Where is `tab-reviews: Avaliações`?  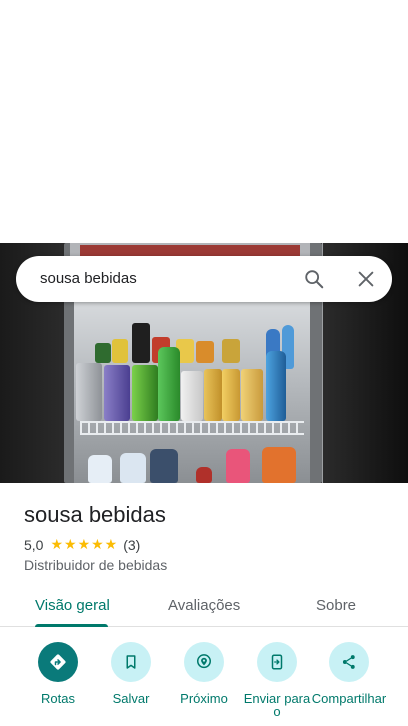 tab-reviews: Avaliações is located at coordinates (204, 605).